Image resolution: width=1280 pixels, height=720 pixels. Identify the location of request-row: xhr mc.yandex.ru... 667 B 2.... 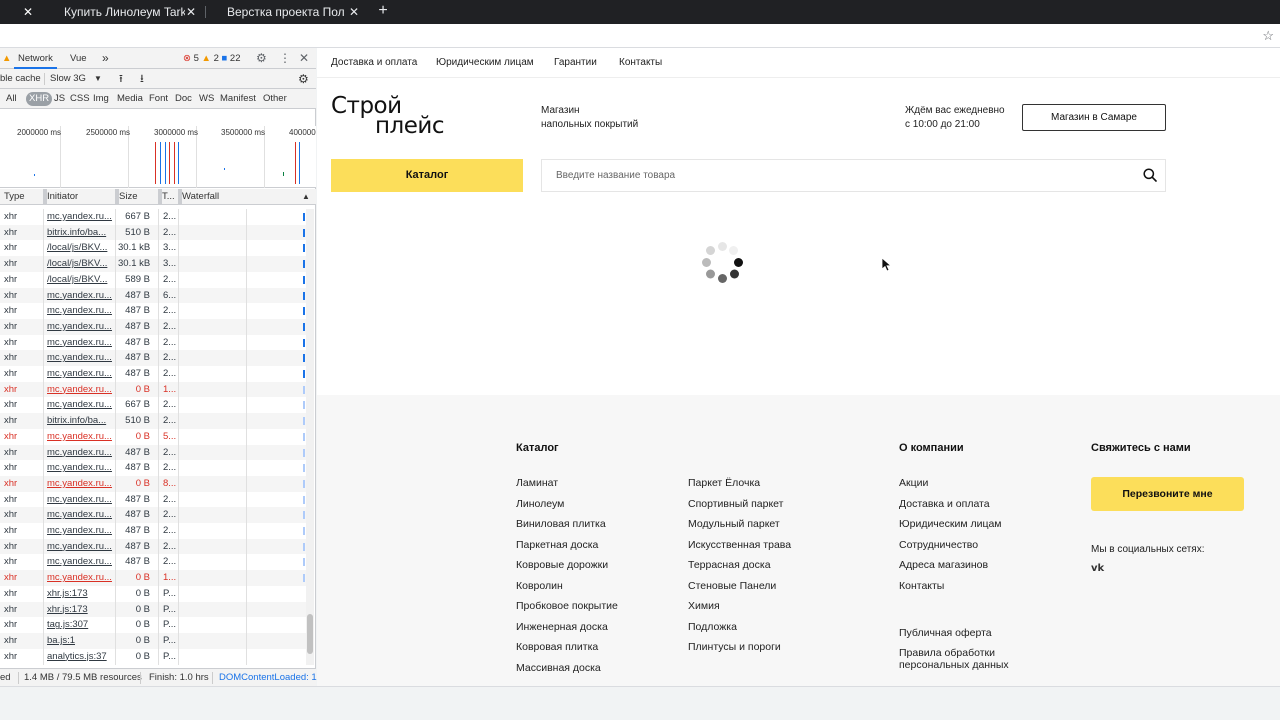
(153, 217).